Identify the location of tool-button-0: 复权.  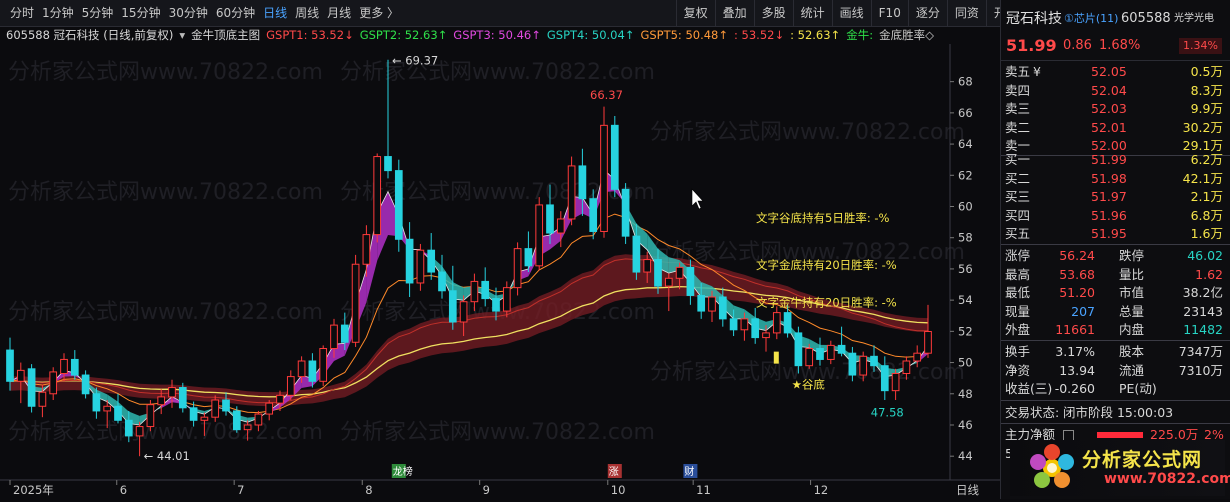
(695, 13).